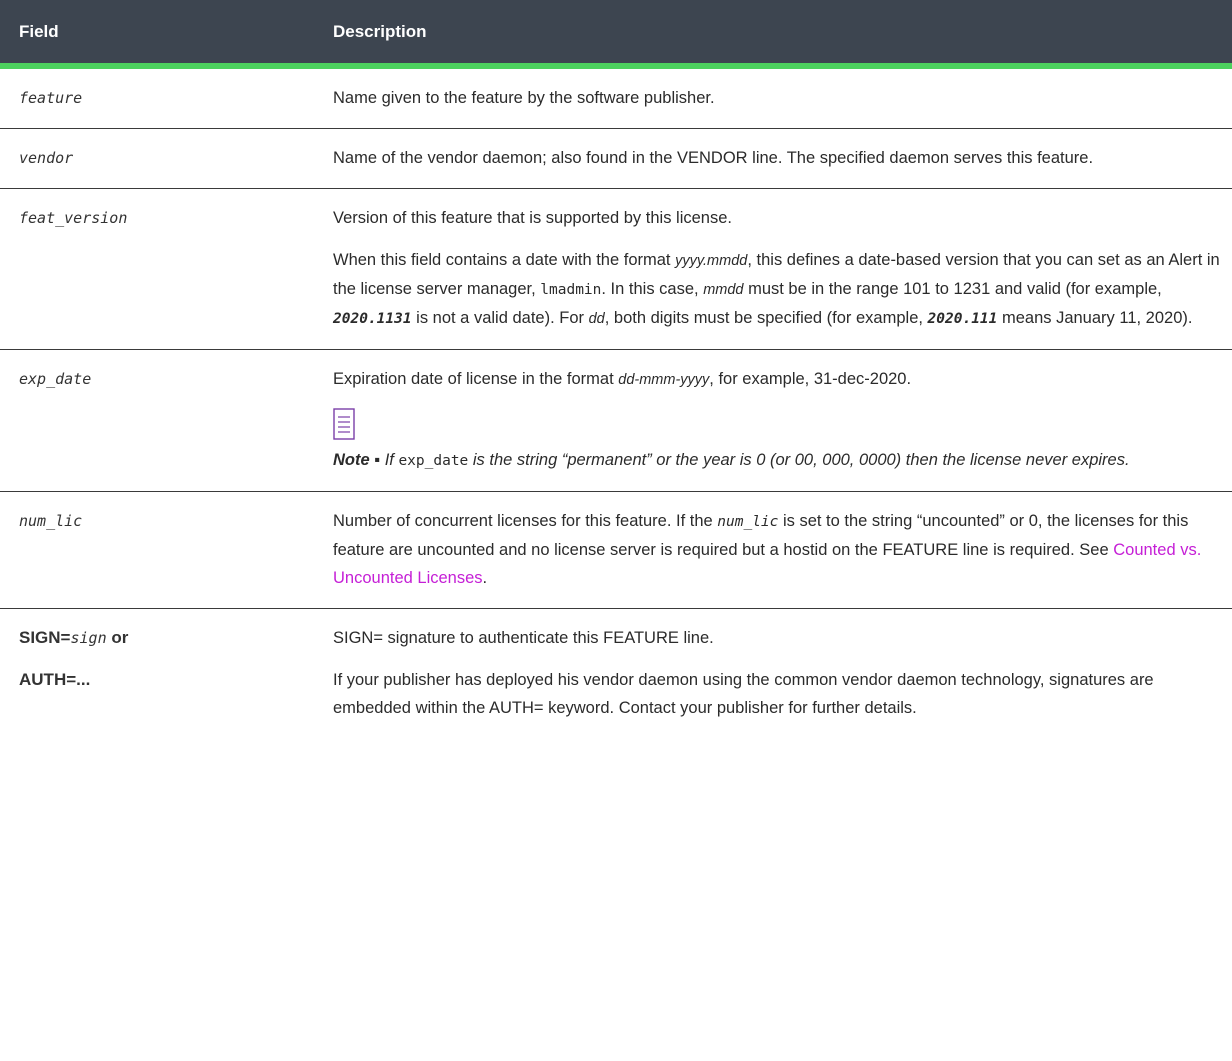  I want to click on text-run: or, so click(117, 637).